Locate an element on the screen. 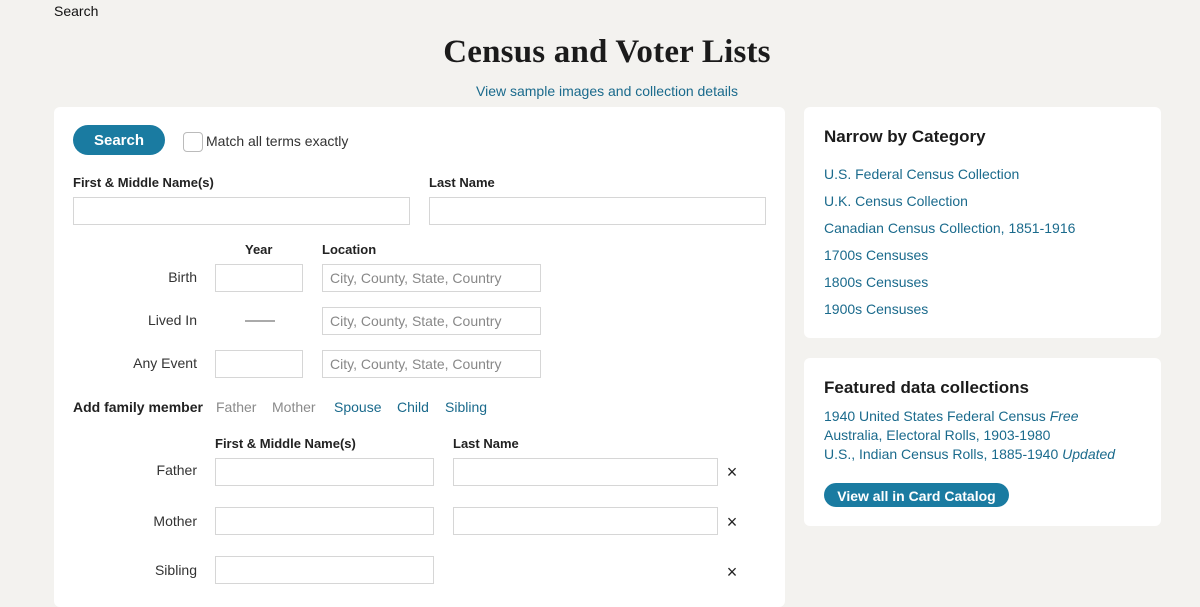  category-link: 1700s Censuses is located at coordinates (876, 255).